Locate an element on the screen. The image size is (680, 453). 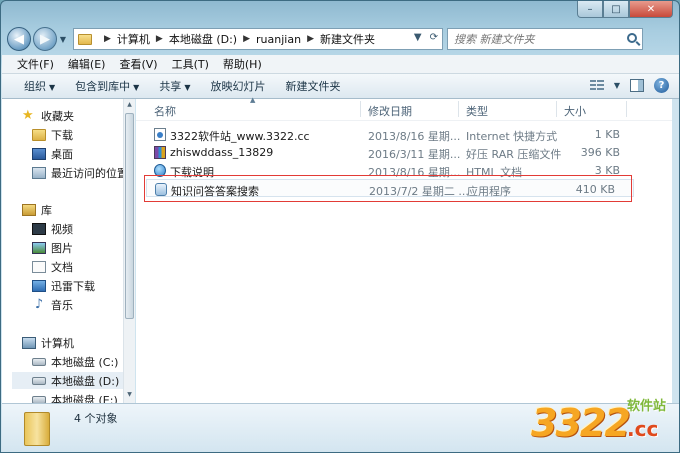
column-date: 修改日期 is located at coordinates (390, 111).